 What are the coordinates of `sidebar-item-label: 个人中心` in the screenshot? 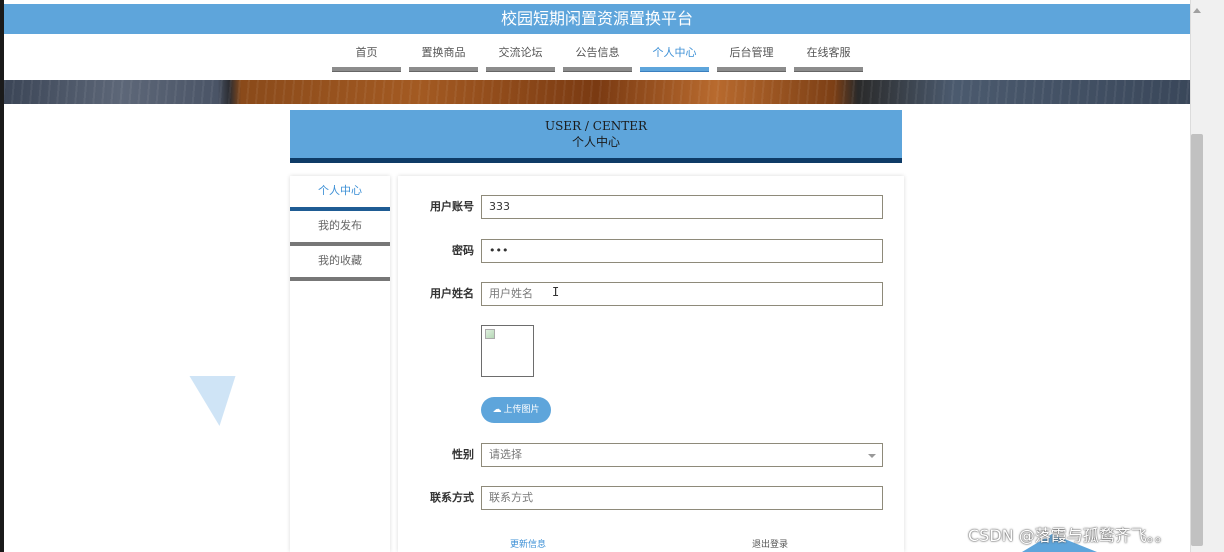 It's located at (340, 190).